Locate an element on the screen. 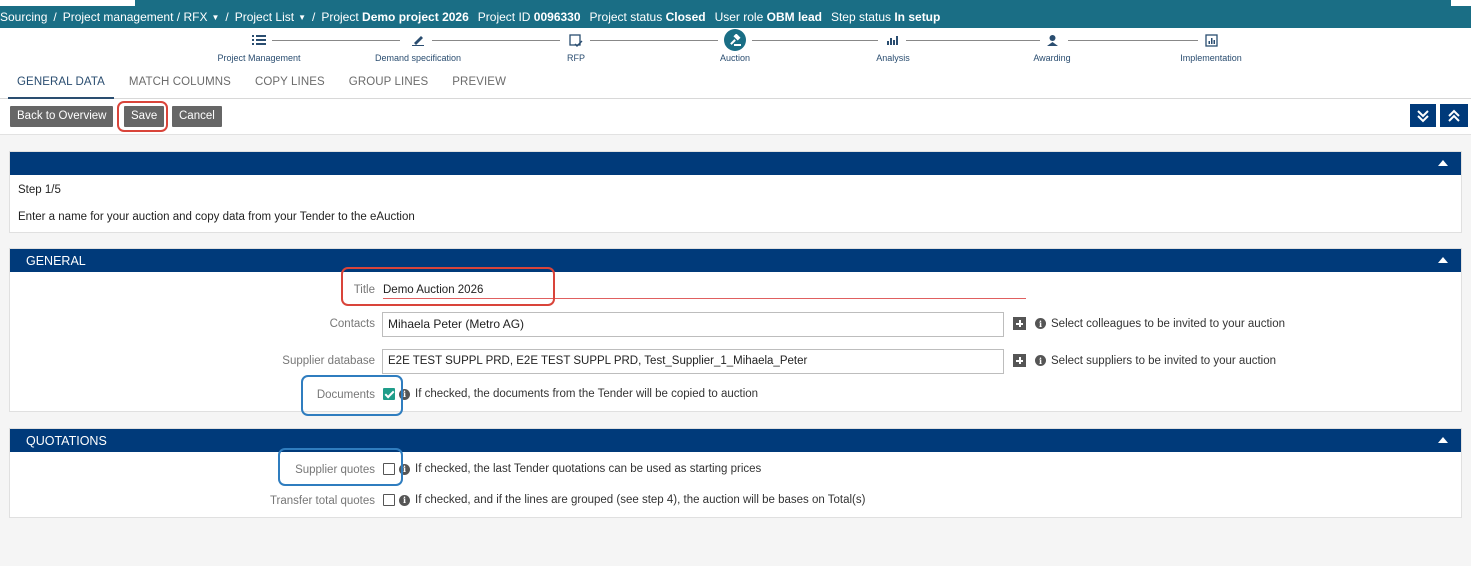  bar-chart-icon is located at coordinates (892, 40).